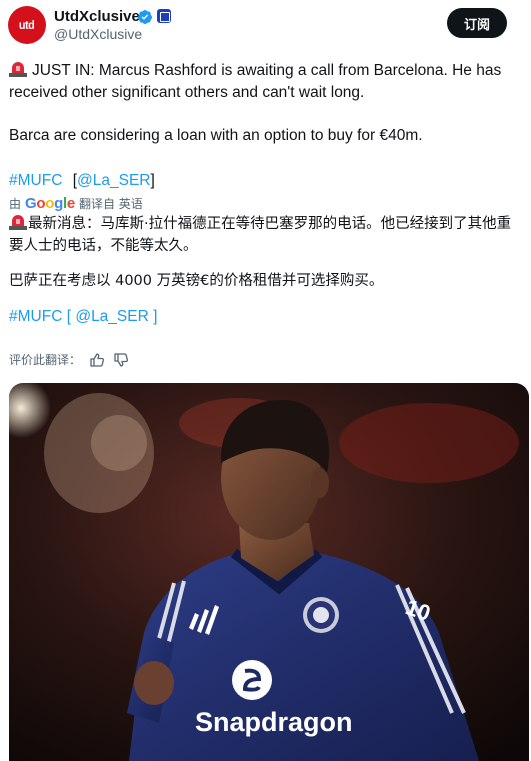 Image resolution: width=531 pixels, height=761 pixels. I want to click on tweet-tags: #MUFC [@La_SER], so click(264, 181).